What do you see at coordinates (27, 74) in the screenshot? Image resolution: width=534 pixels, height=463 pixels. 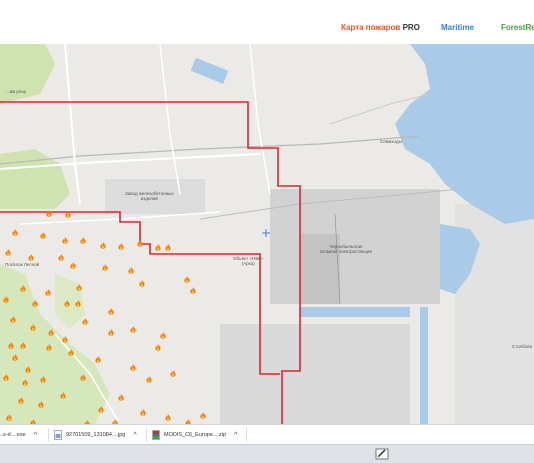 I see `forest-area` at bounding box center [27, 74].